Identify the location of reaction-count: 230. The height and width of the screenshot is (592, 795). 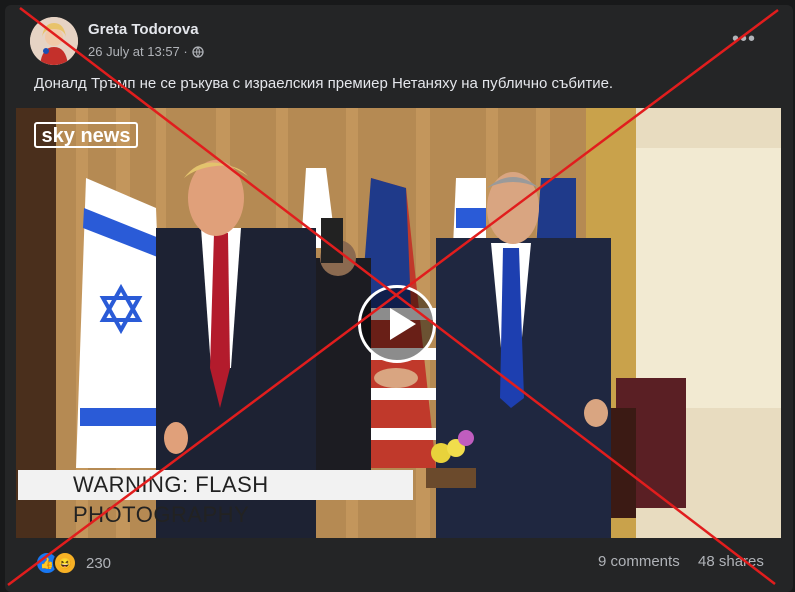
(99, 563).